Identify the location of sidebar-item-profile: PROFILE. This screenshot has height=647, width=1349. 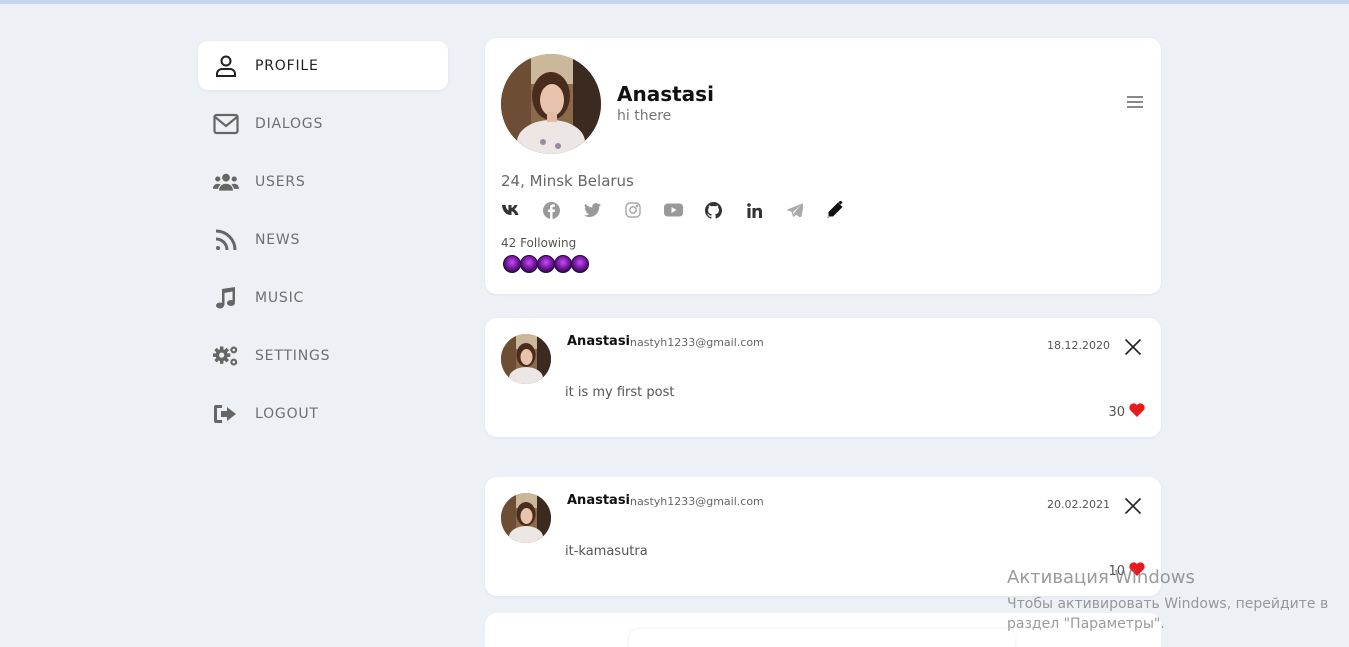
(323, 65).